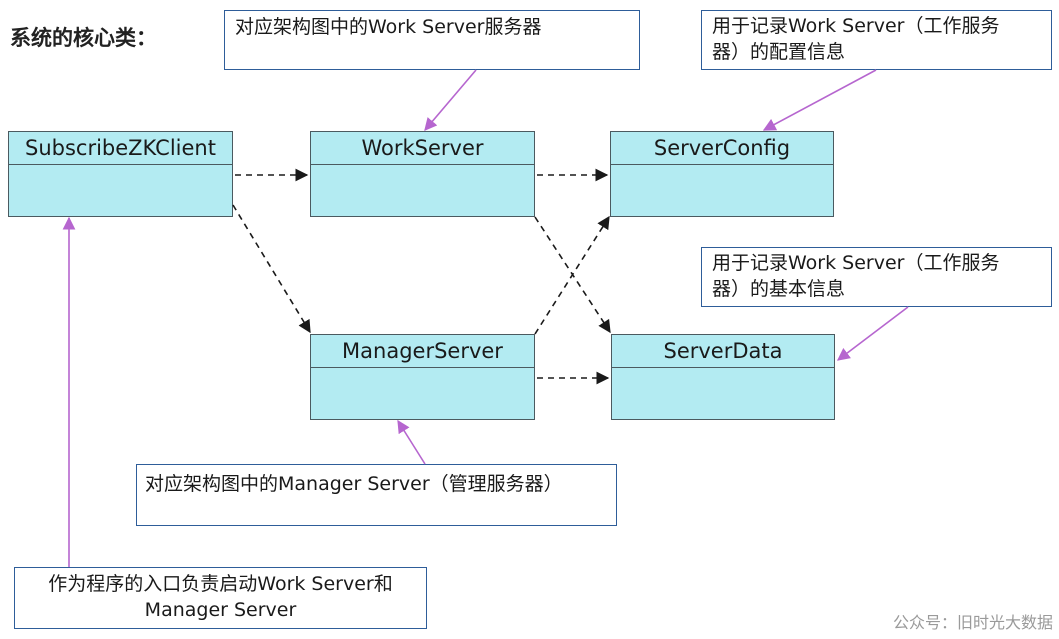 Image resolution: width=1059 pixels, height=639 pixels. I want to click on edge-subscribe-to-manager, so click(271, 269).